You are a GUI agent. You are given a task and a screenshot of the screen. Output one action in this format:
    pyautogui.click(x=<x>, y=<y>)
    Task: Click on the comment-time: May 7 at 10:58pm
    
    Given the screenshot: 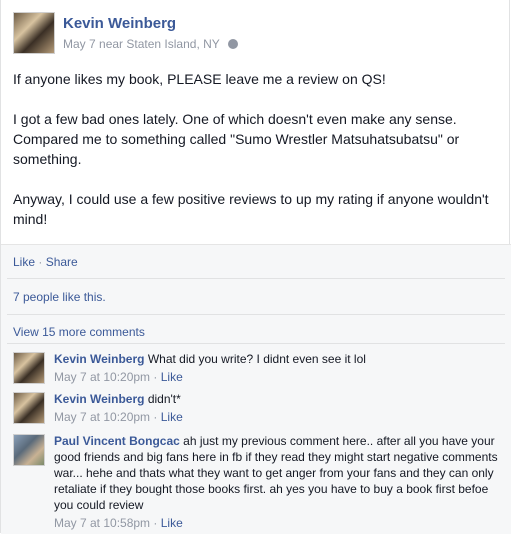 What is the action you would take?
    pyautogui.click(x=102, y=523)
    